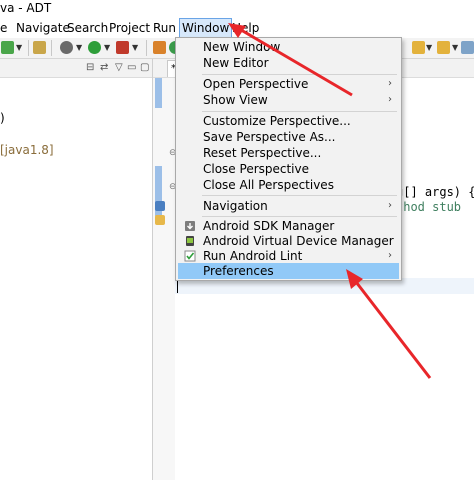 The height and width of the screenshot is (480, 474). What do you see at coordinates (288, 256) in the screenshot?
I see `menu-item-run-android-lint: Run Android Lint ›` at bounding box center [288, 256].